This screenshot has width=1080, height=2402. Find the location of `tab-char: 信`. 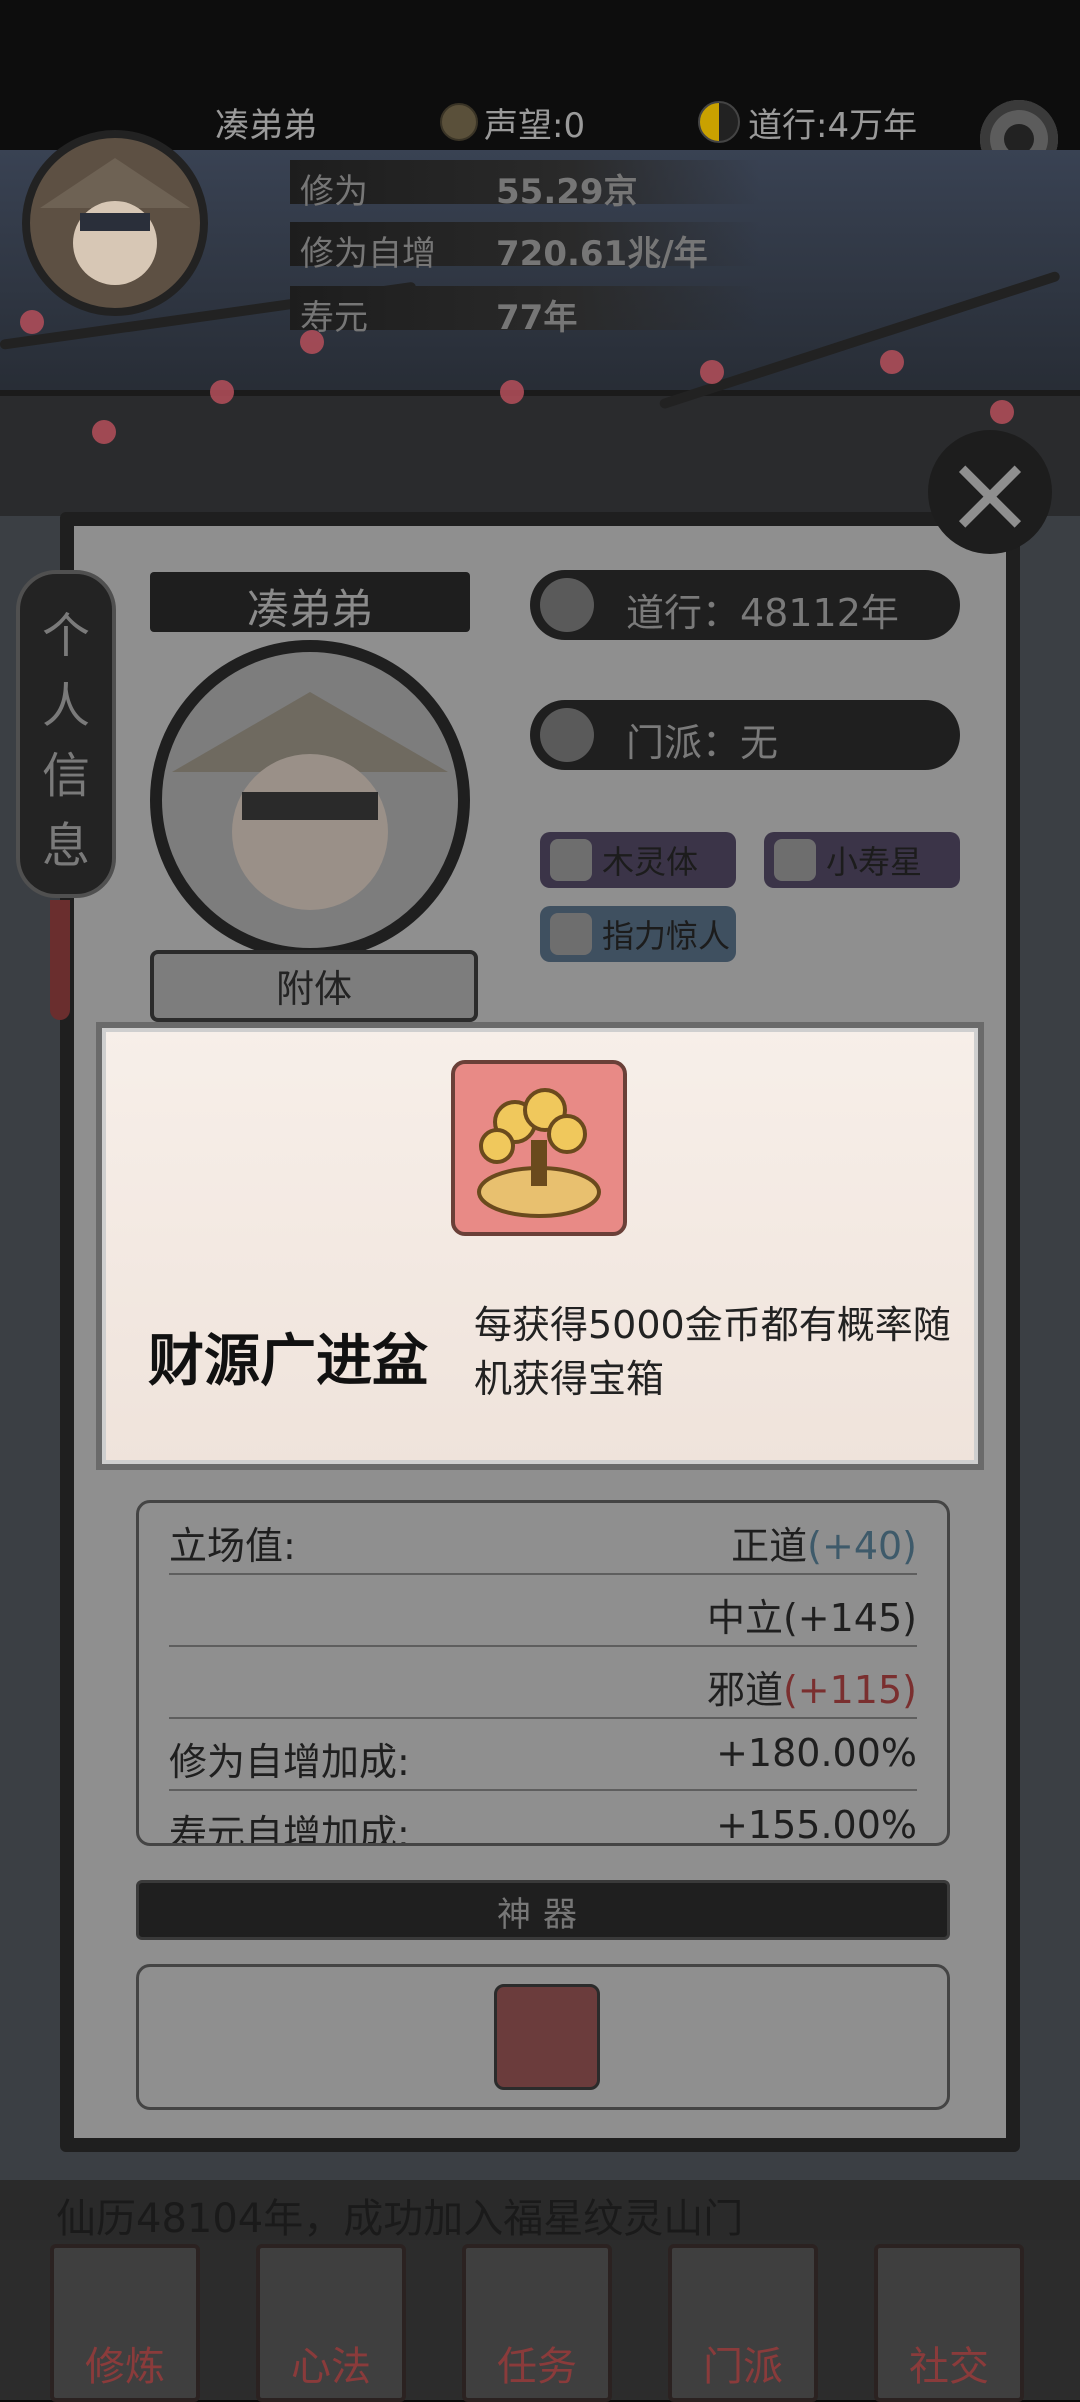

tab-char: 信 is located at coordinates (65, 776).